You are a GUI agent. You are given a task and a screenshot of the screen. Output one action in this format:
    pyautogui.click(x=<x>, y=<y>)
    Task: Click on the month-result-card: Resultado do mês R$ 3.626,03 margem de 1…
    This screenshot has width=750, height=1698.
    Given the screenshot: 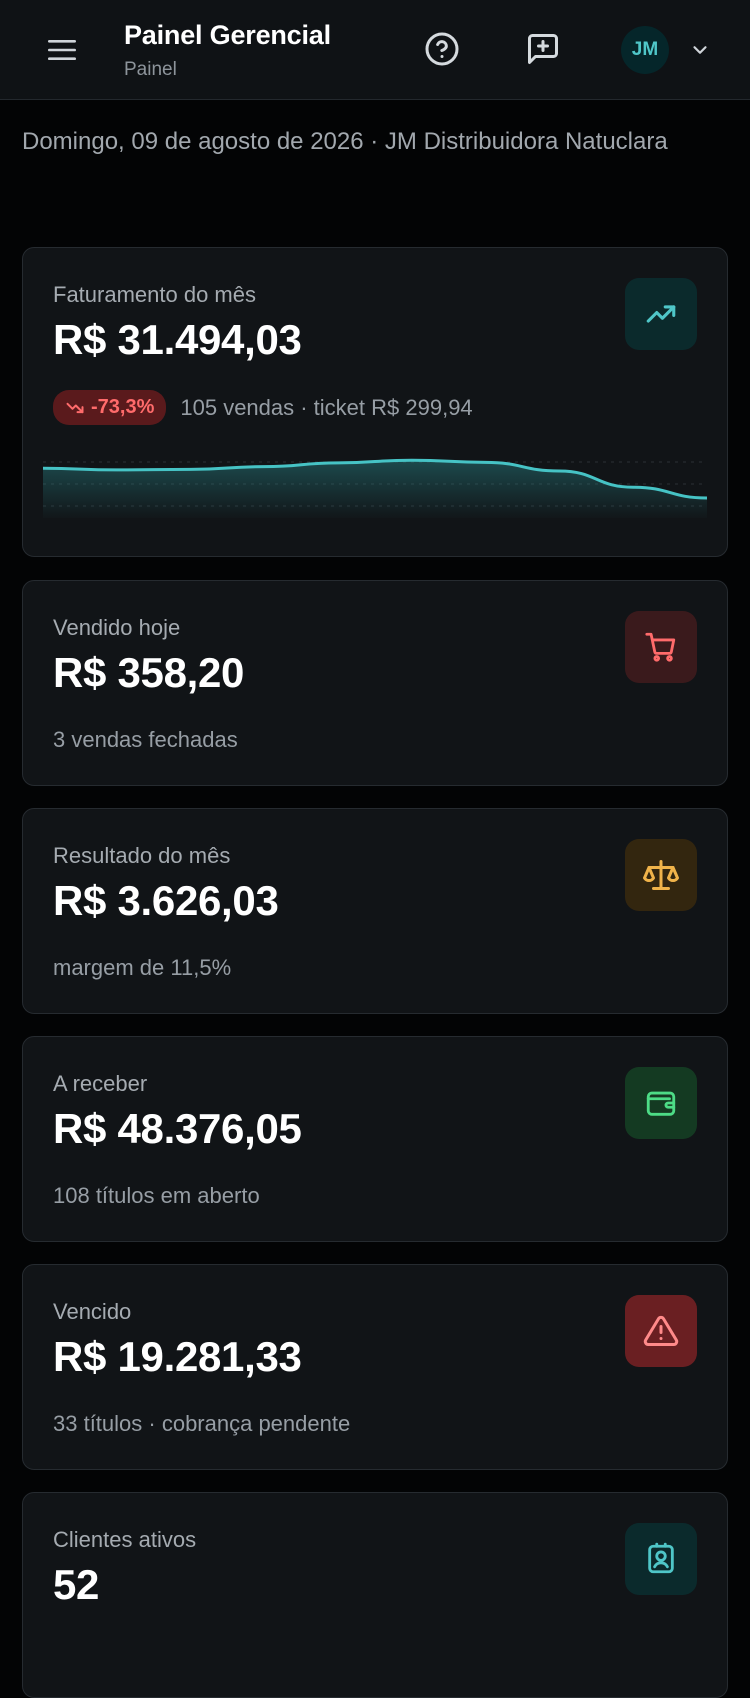 What is the action you would take?
    pyautogui.click(x=375, y=911)
    